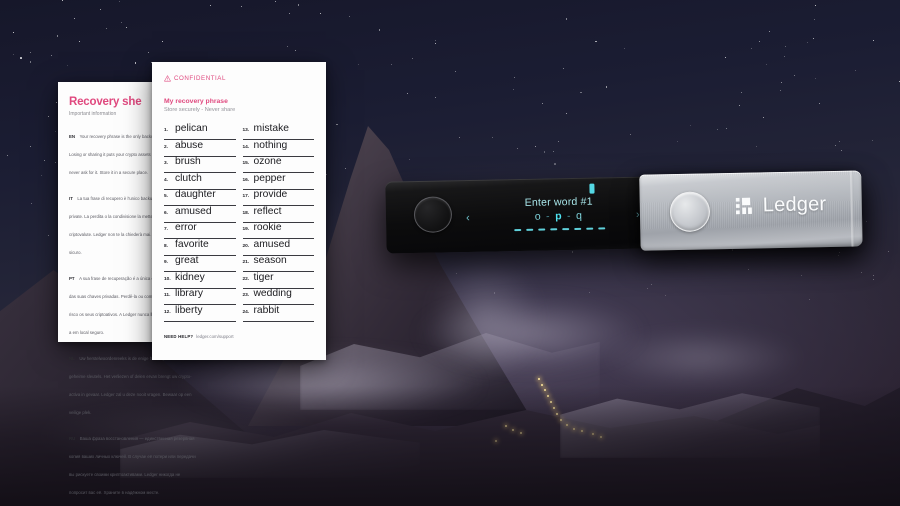 This screenshot has height=506, width=900. I want to click on word-number: 8., so click(166, 246).